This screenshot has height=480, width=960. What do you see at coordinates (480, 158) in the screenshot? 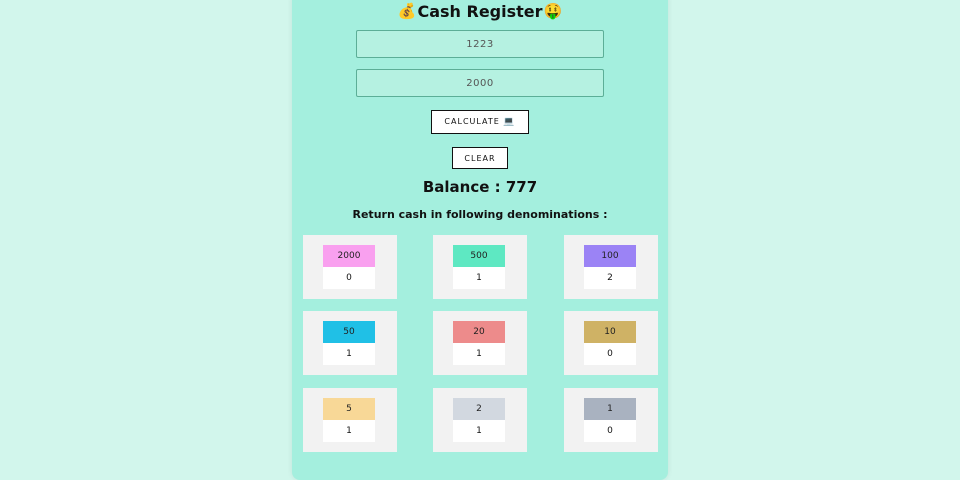
I see `clear-button: CLEAR` at bounding box center [480, 158].